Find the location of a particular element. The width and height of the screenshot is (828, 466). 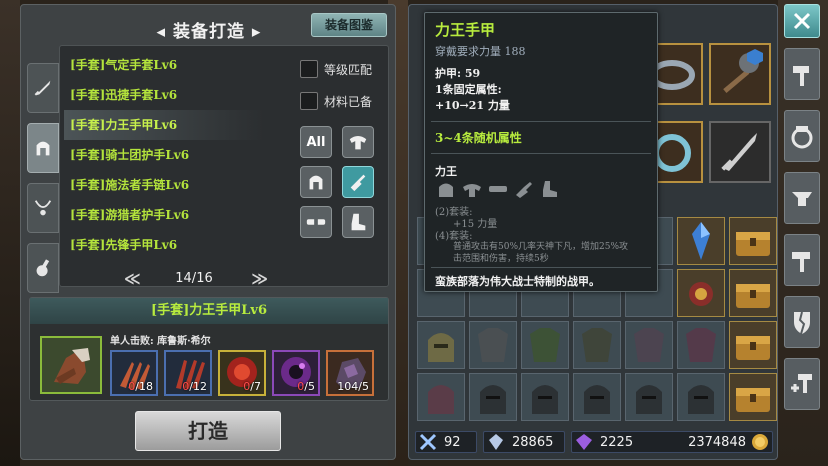

sword-icon is located at coordinates (739, 152).